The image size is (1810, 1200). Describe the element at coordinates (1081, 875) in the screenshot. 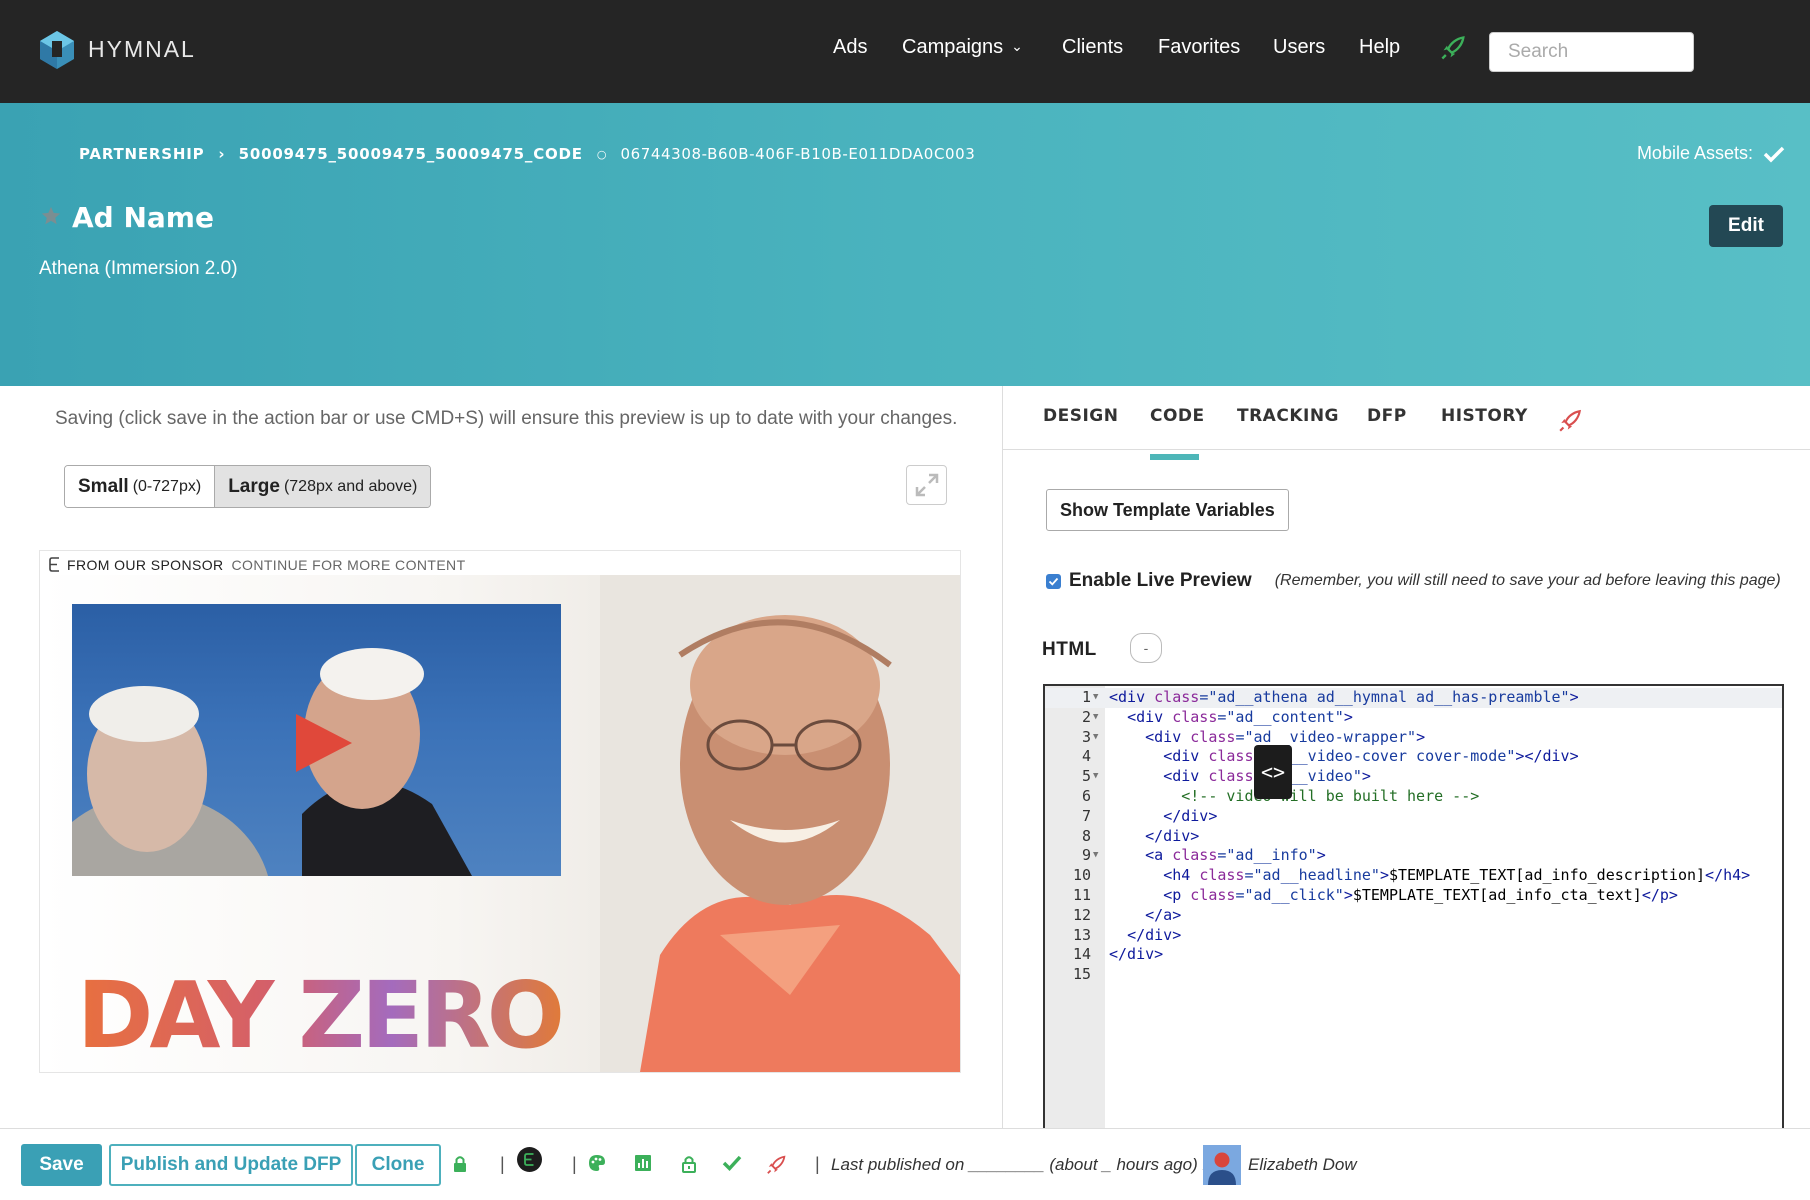

I see `line-number: 10` at that location.